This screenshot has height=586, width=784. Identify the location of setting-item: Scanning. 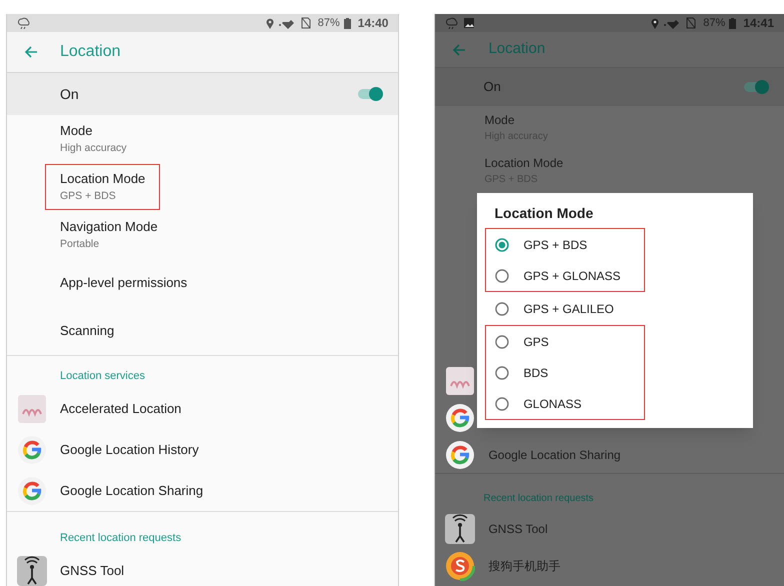
(87, 331).